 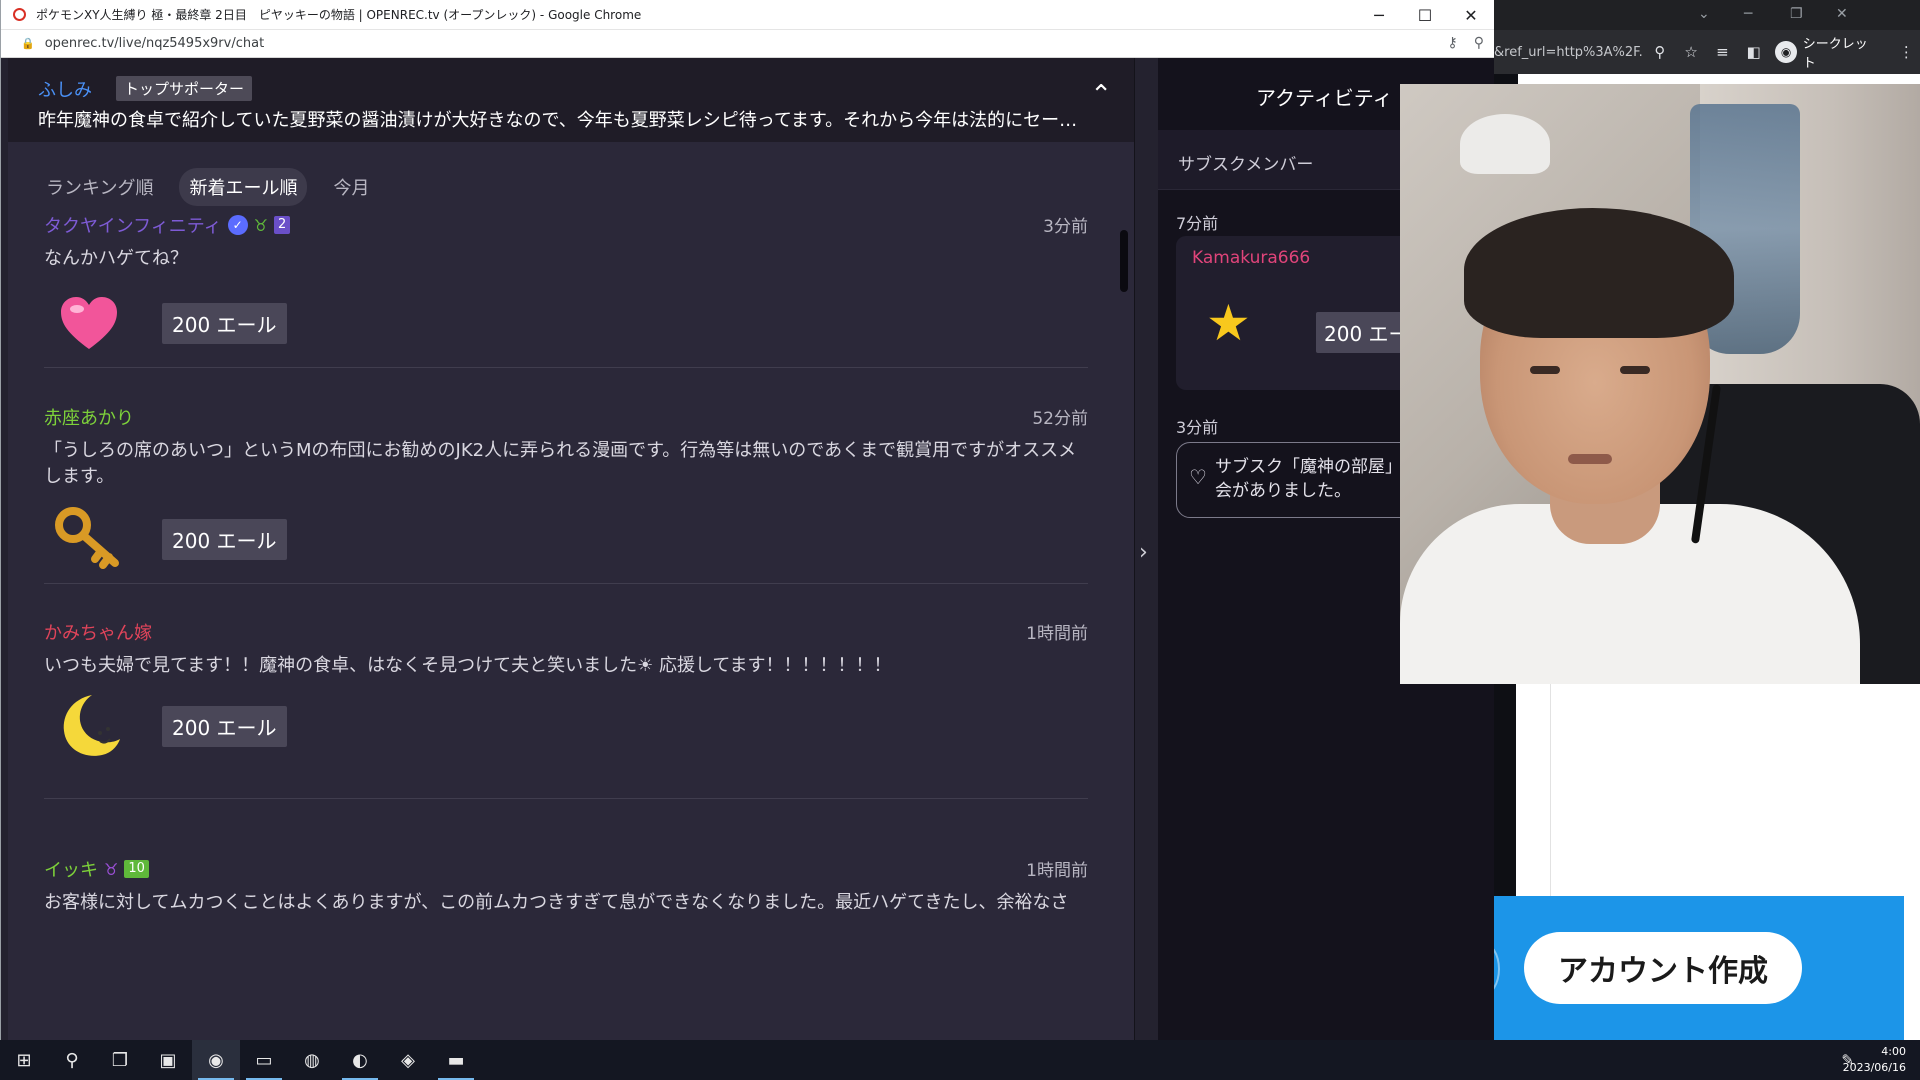 I want to click on tab-this-month: 今月, so click(x=351, y=187).